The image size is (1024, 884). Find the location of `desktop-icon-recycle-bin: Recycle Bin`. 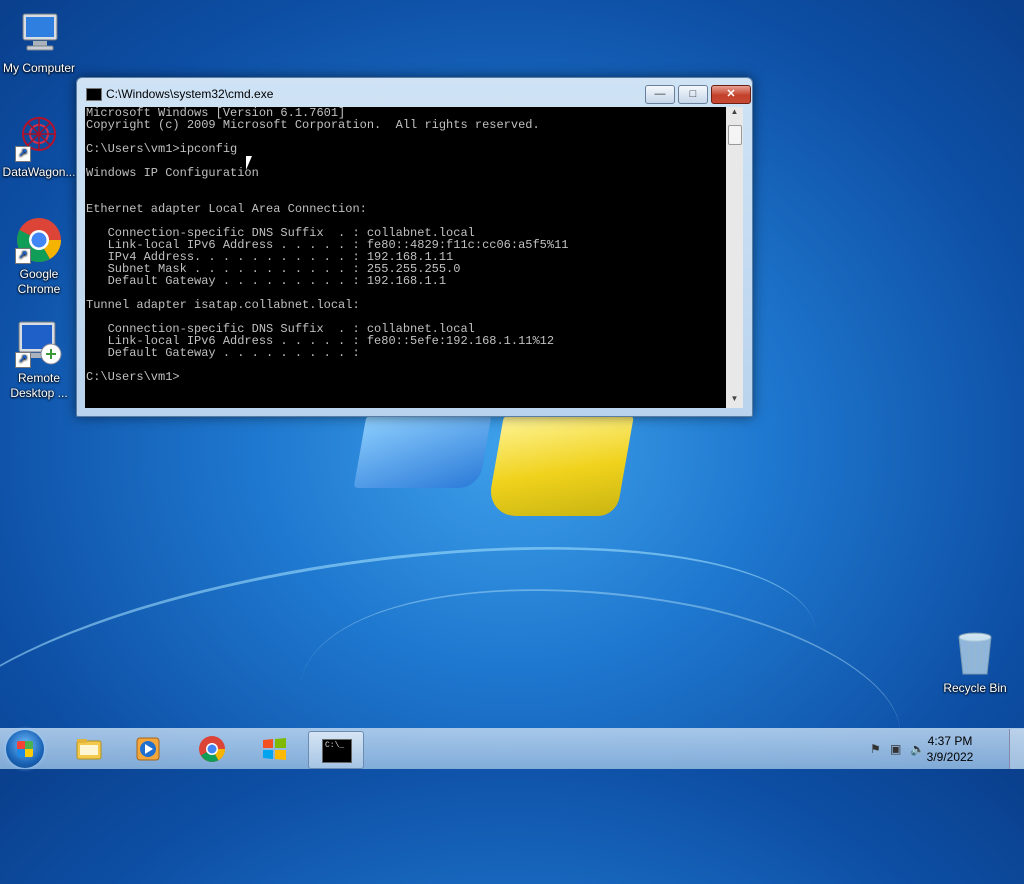

desktop-icon-recycle-bin: Recycle Bin is located at coordinates (975, 663).